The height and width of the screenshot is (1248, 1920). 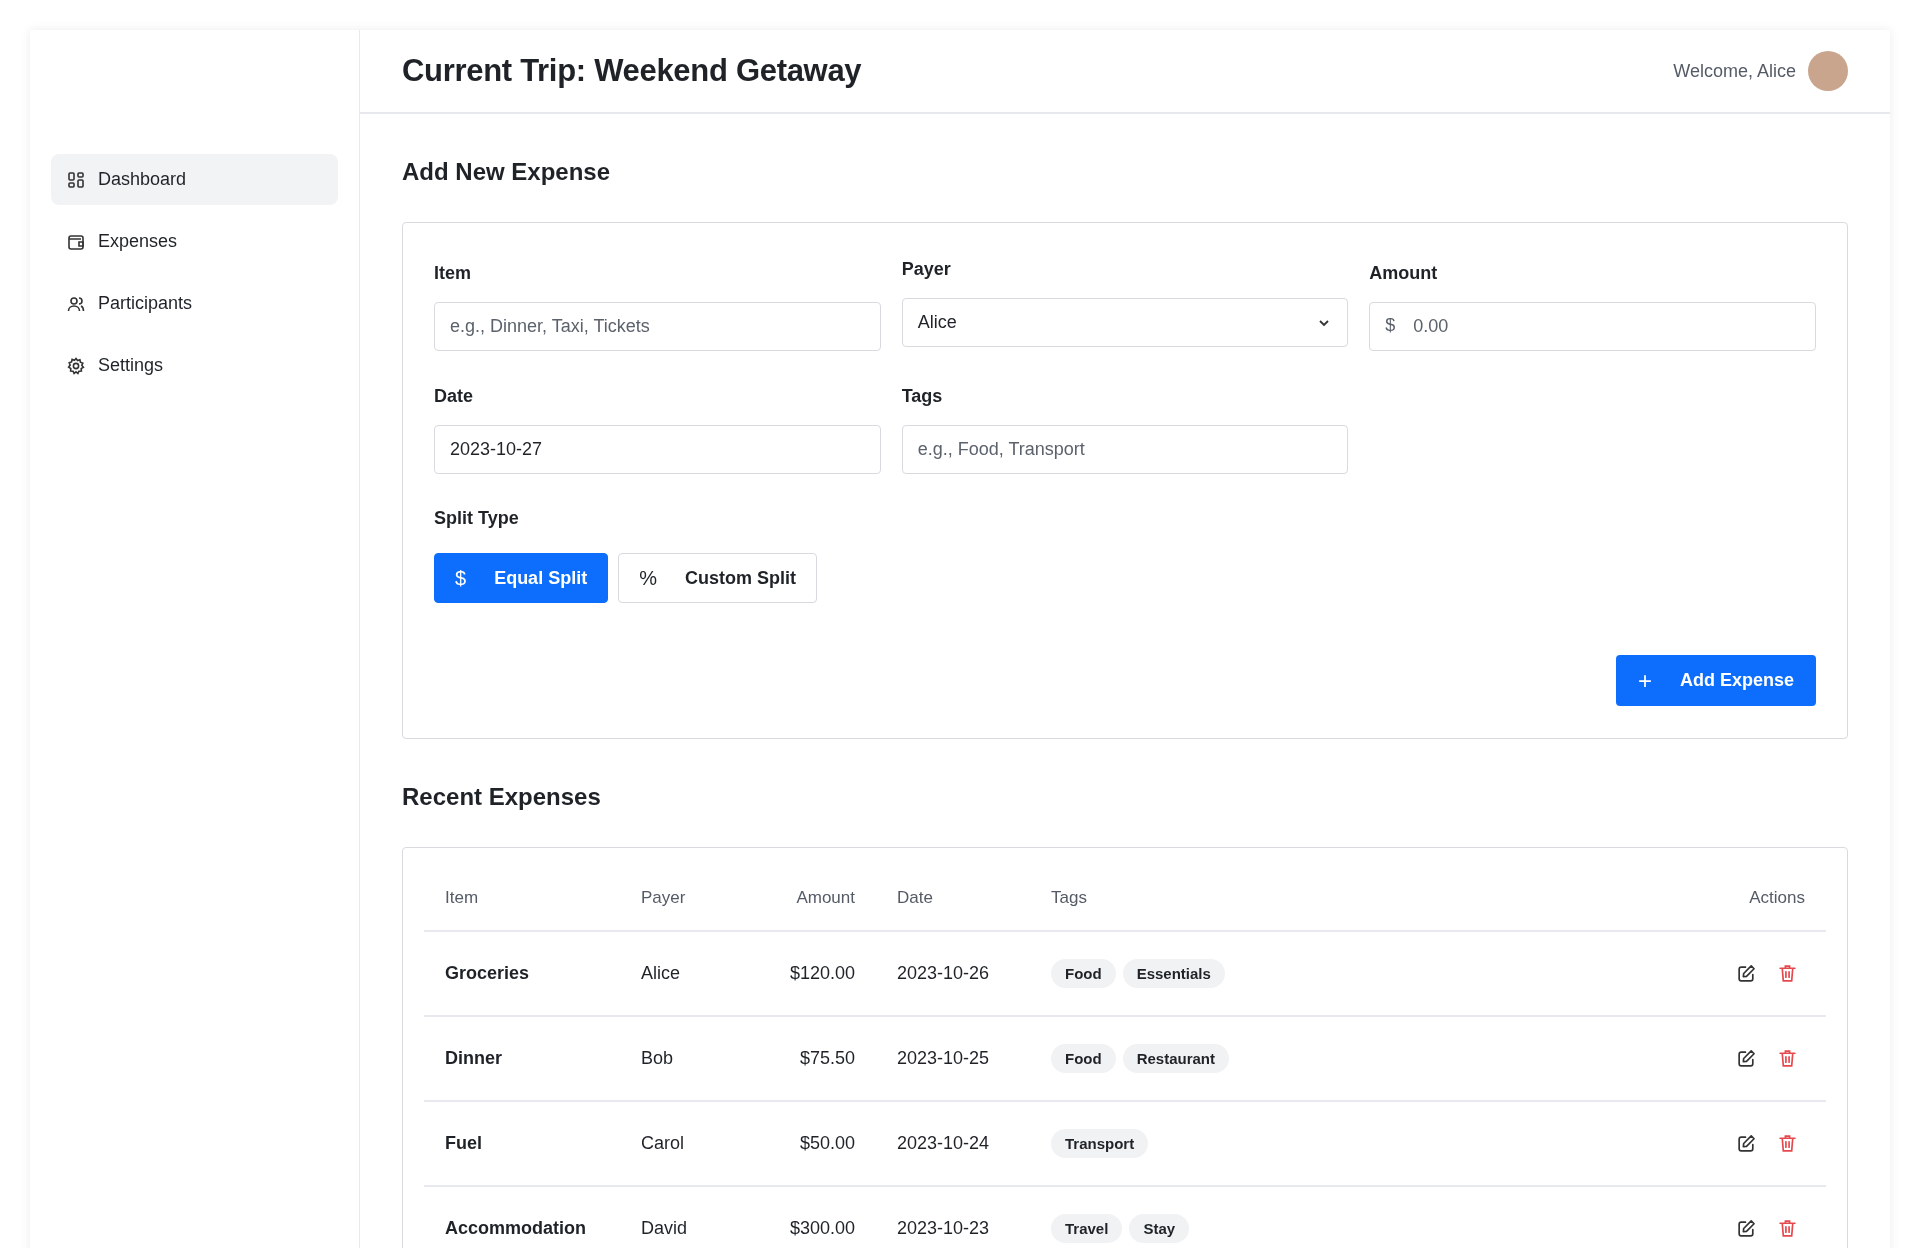 I want to click on field-label: Split Type, so click(x=477, y=518).